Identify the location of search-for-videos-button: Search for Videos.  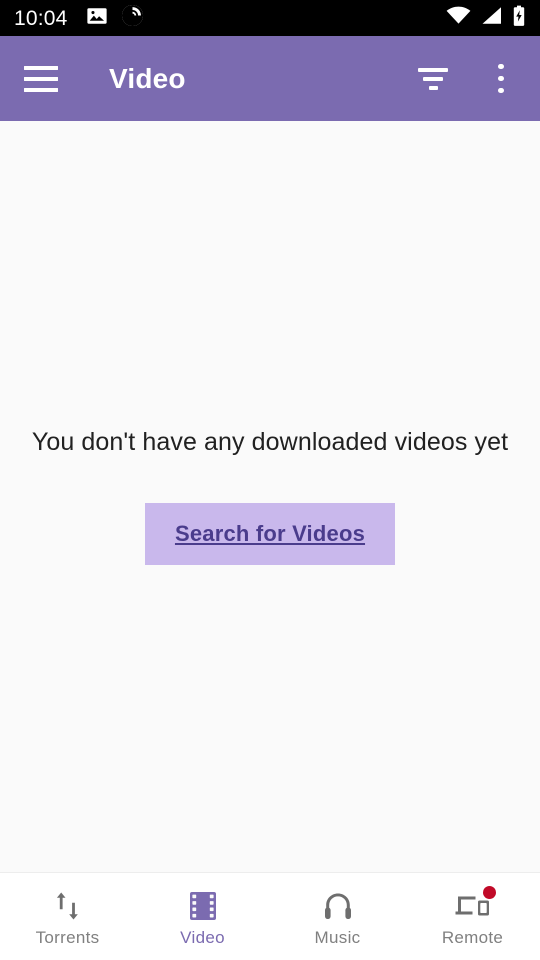
(270, 534).